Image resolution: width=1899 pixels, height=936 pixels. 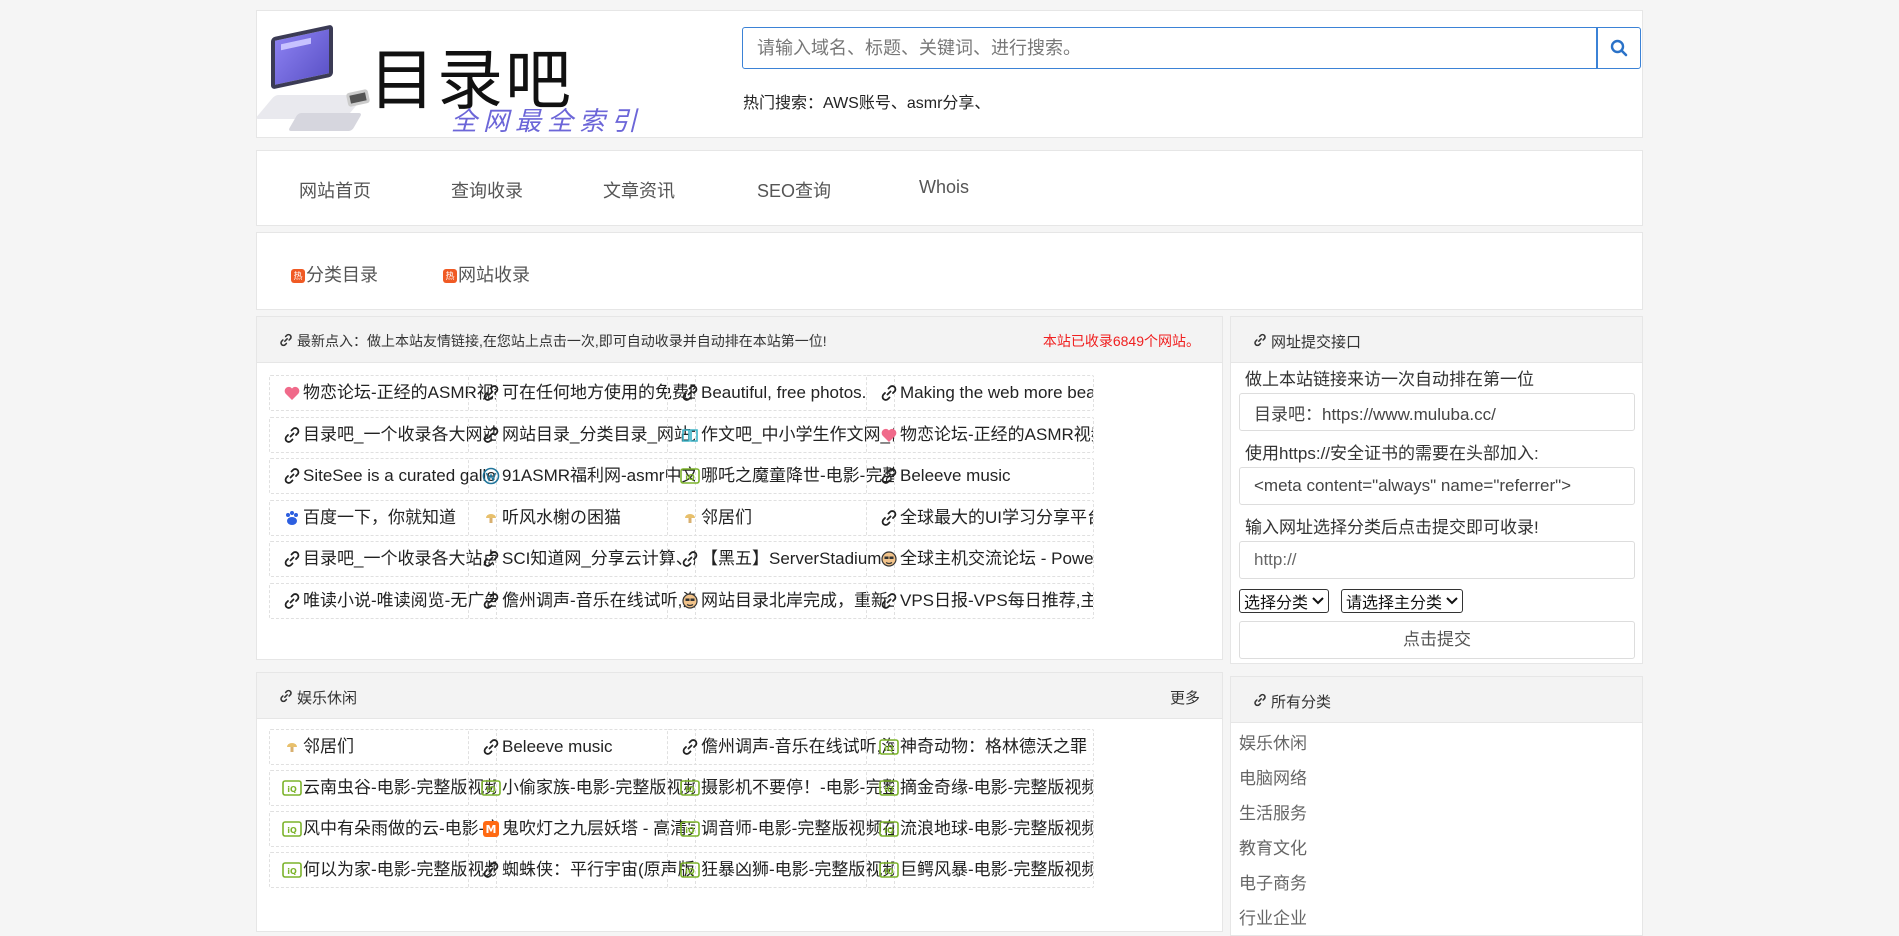 What do you see at coordinates (383, 559) in the screenshot?
I see `site-link-item: 目录吧_一个收录各大站点的目录` at bounding box center [383, 559].